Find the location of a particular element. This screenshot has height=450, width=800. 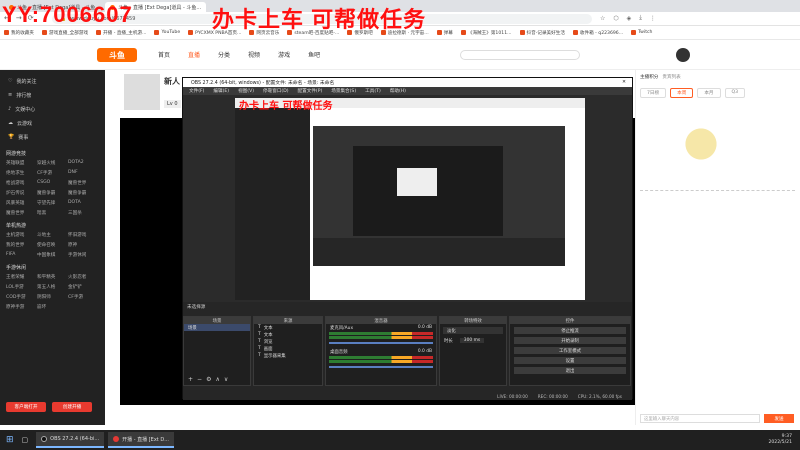

category-item: 暗黑 is located at coordinates (52, 213).